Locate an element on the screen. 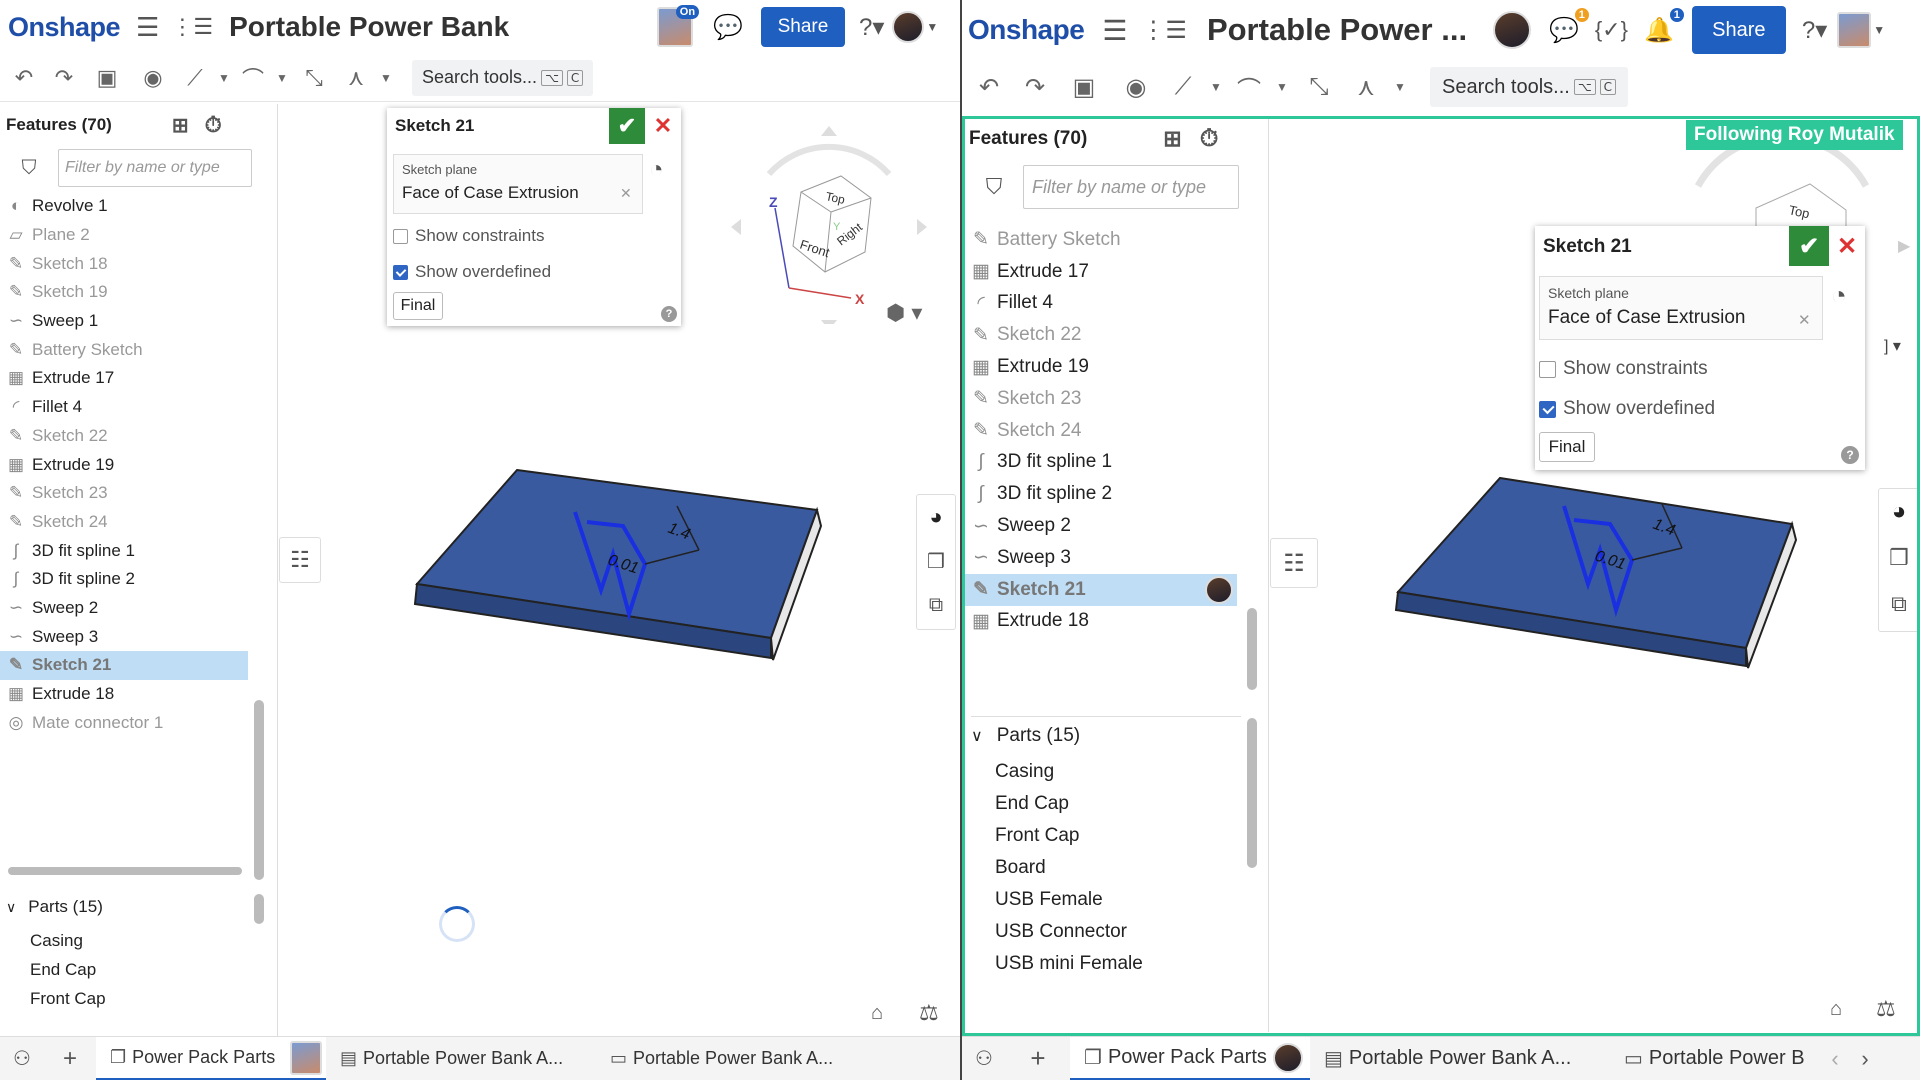  feature-item: ✎ Sketch 21 is located at coordinates (124, 665).